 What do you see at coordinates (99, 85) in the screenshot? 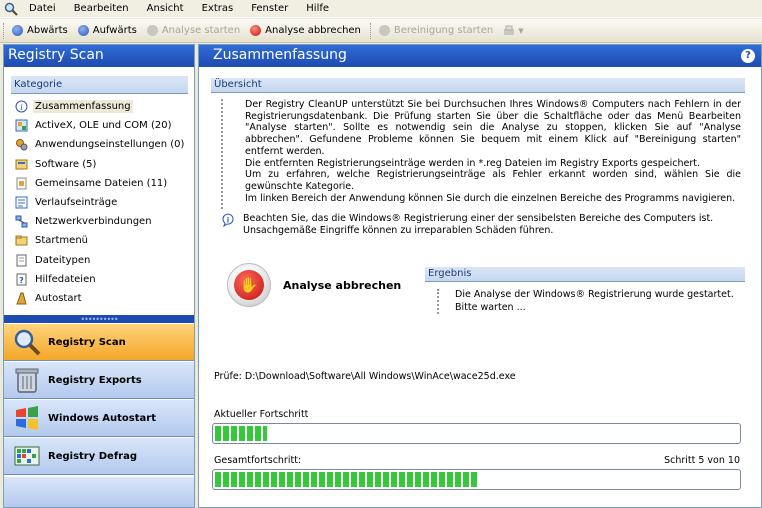
I see `category-header: Kategorie` at bounding box center [99, 85].